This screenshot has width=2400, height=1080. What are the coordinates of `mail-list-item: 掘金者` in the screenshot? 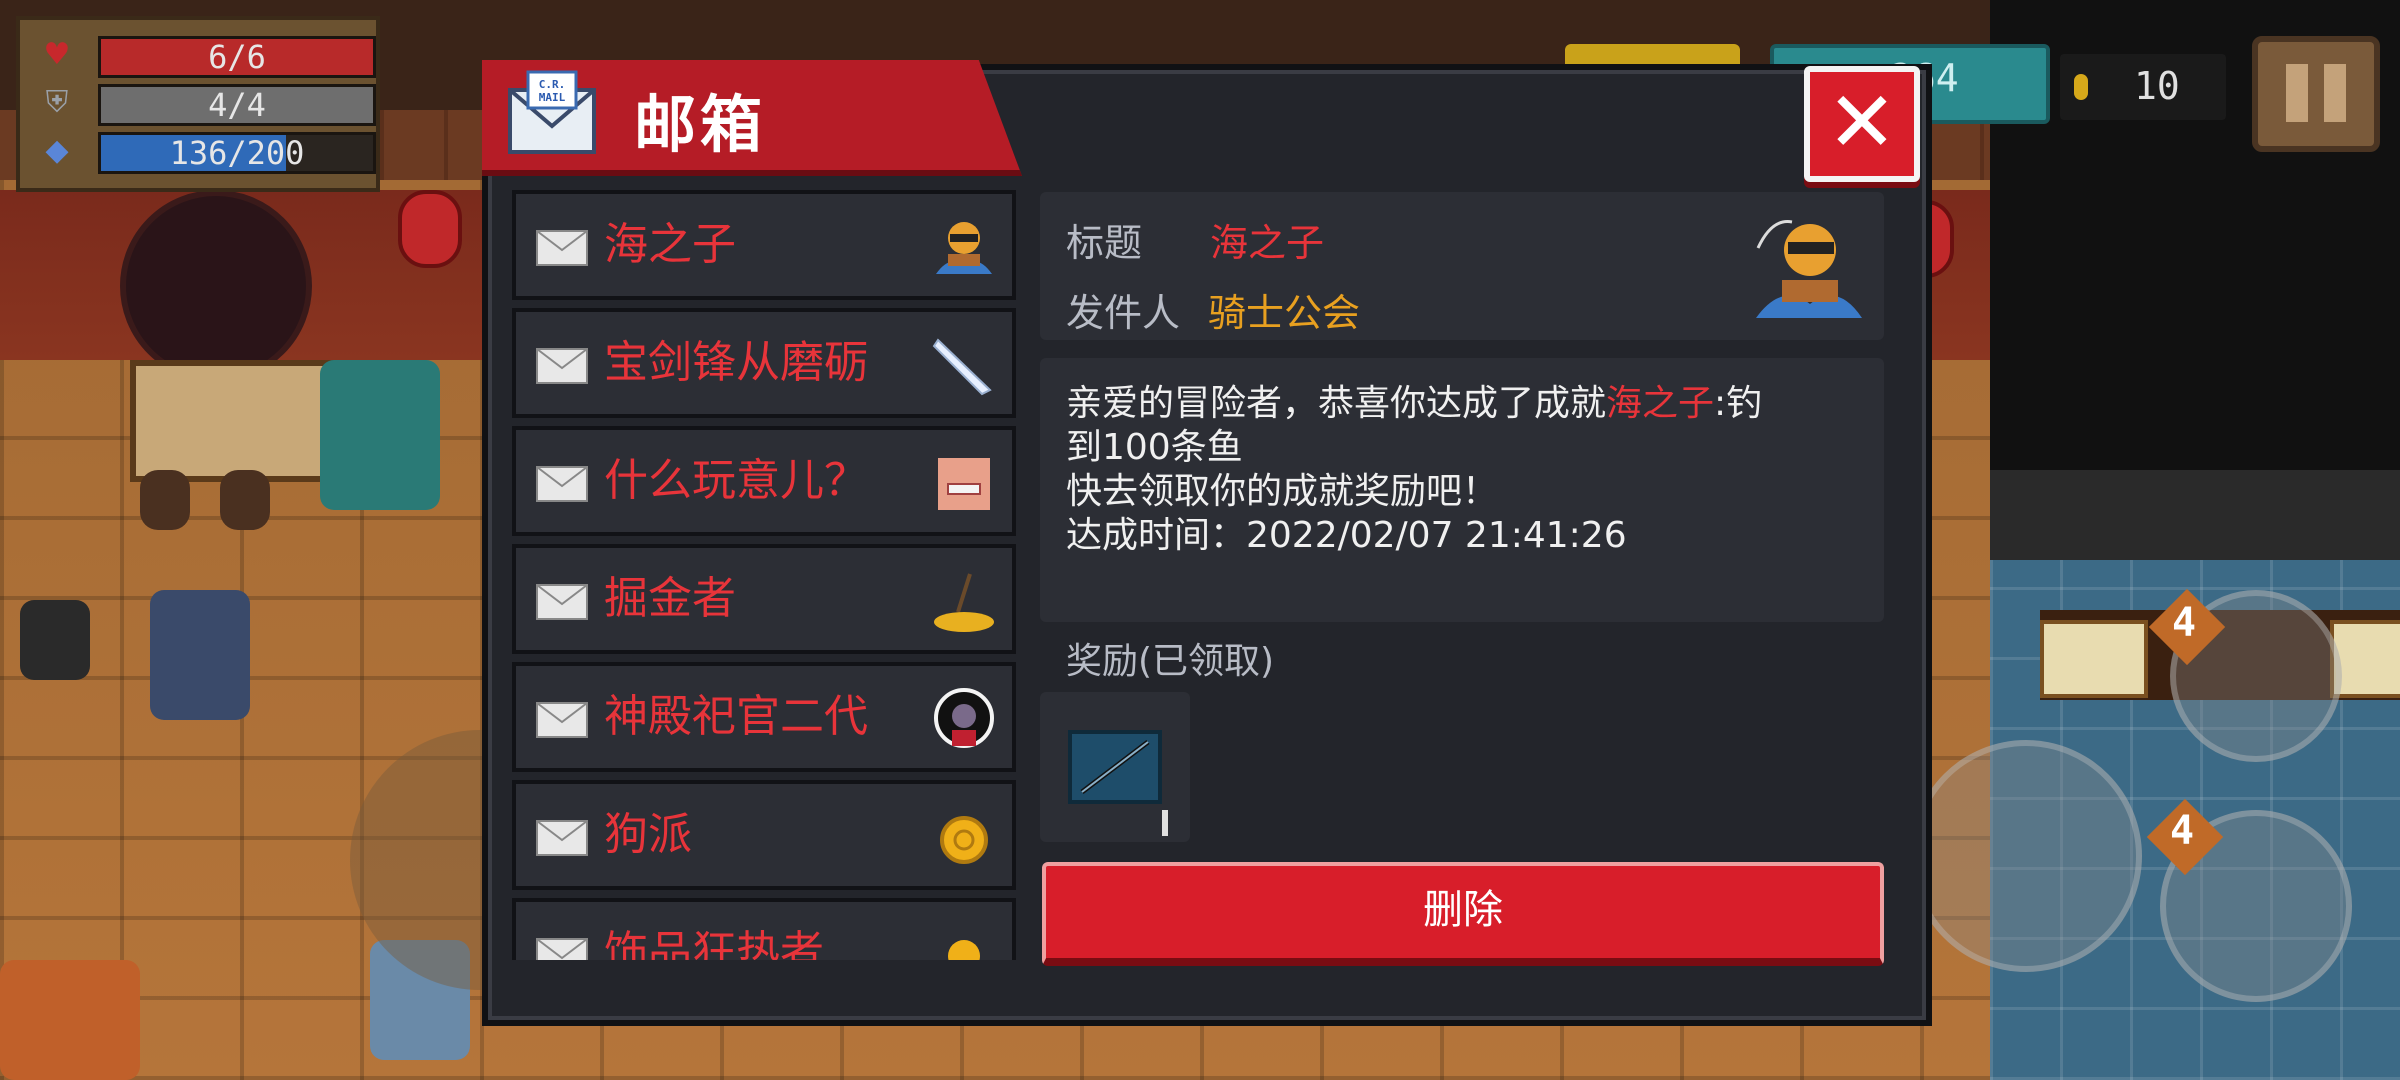 It's located at (764, 599).